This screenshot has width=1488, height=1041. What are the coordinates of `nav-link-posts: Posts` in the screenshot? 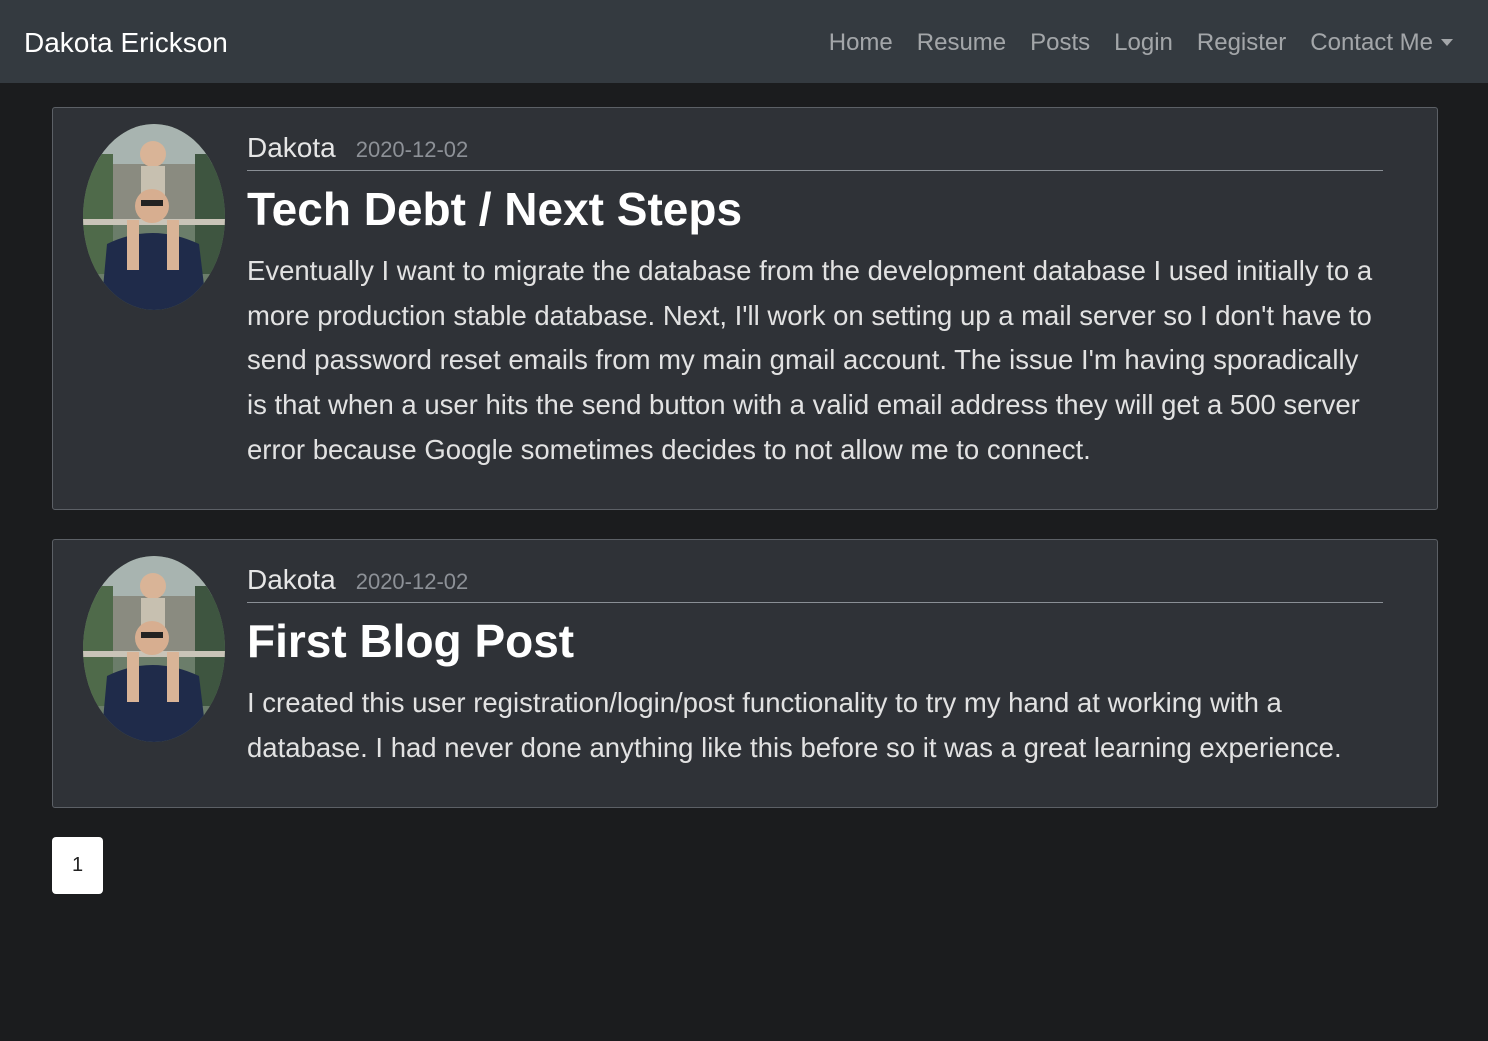 It's located at (1060, 43).